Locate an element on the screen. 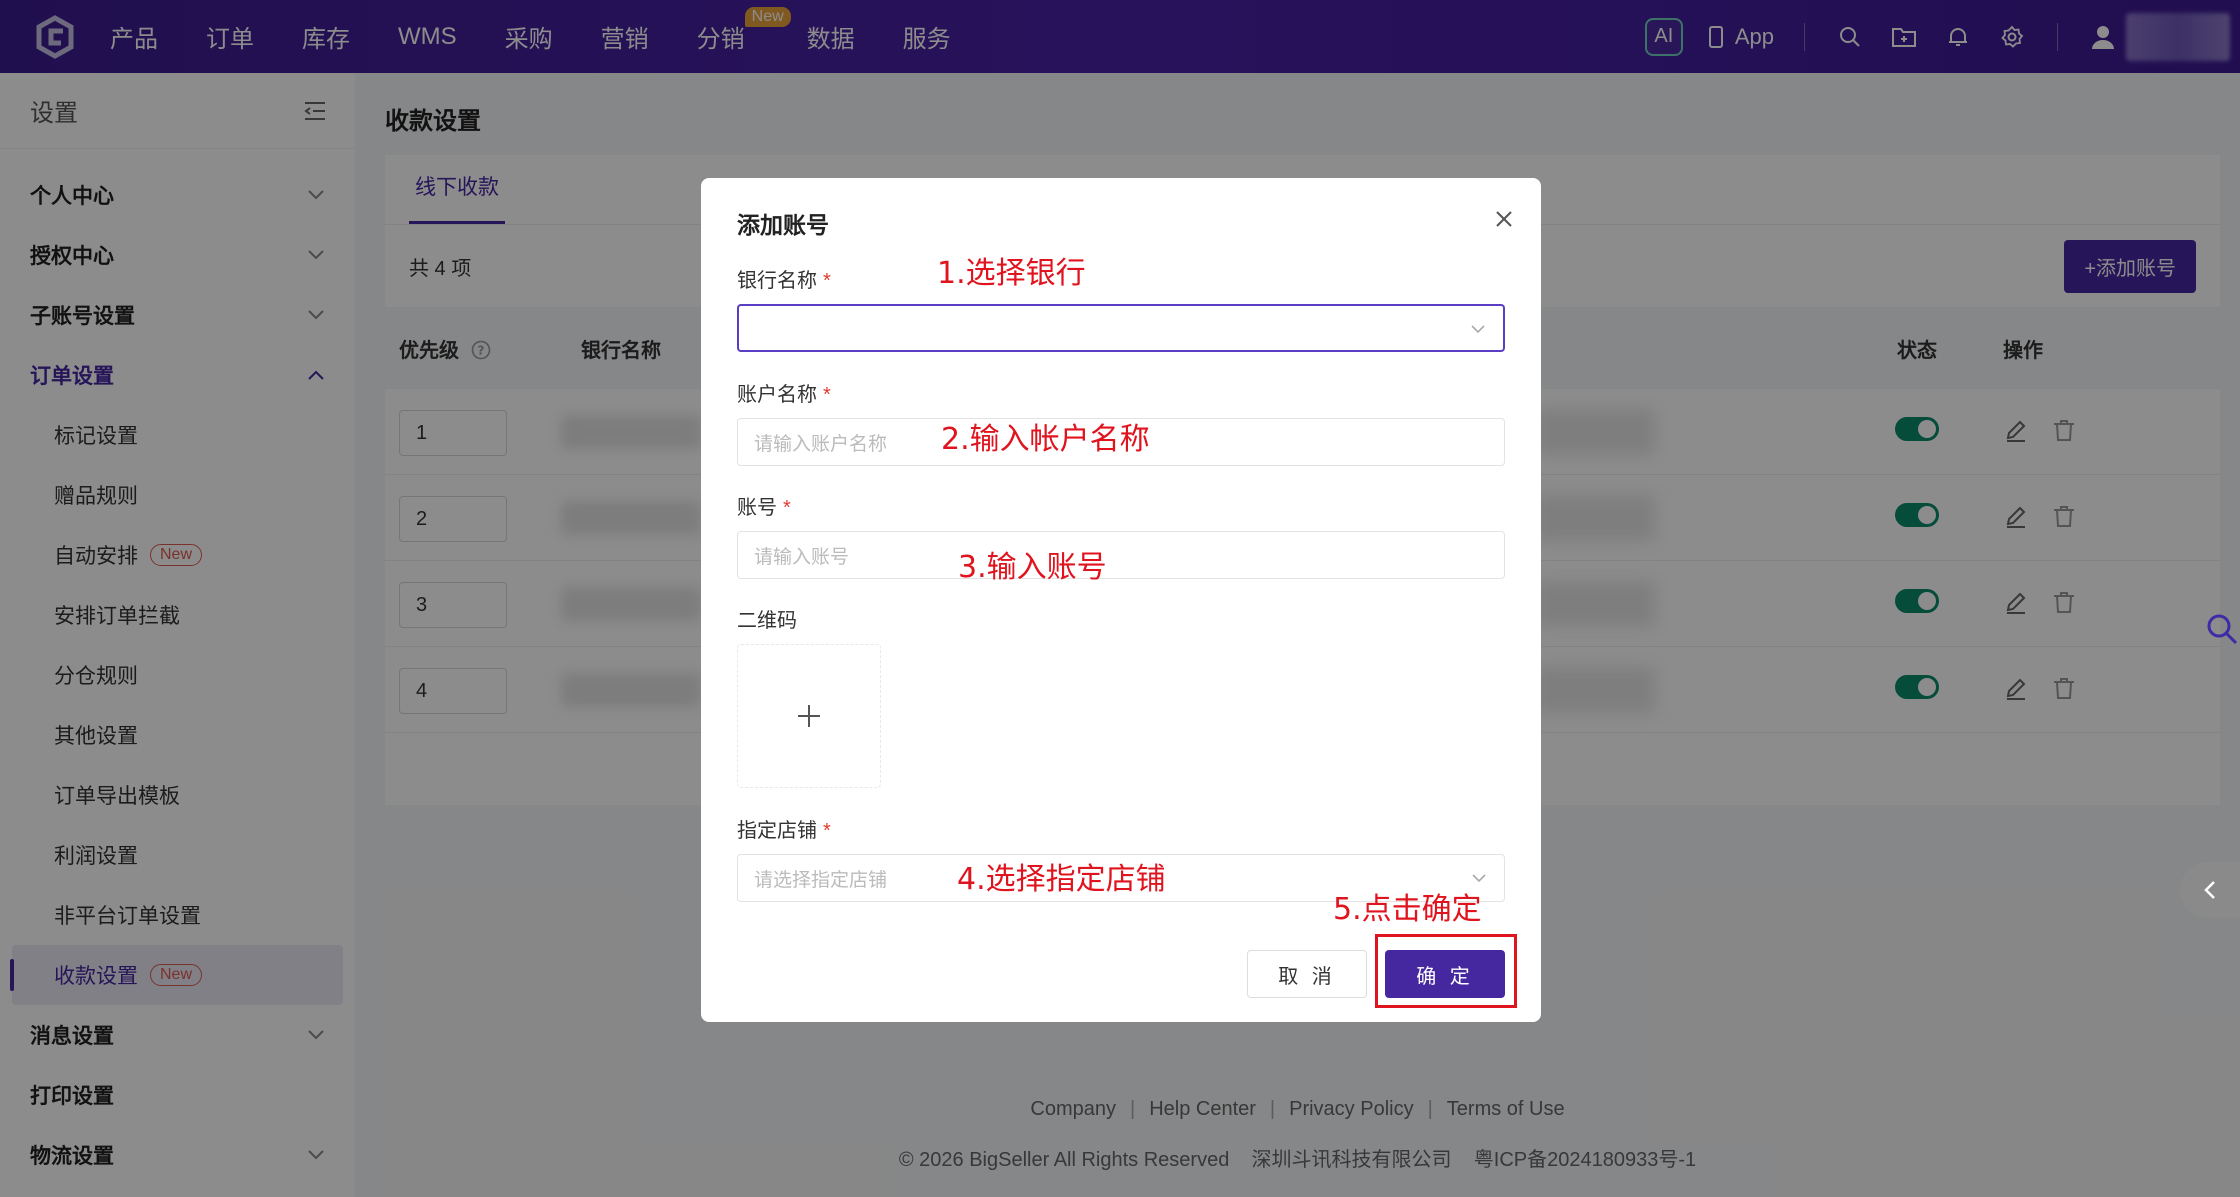  dialog-title: 添加账号 is located at coordinates (783, 225).